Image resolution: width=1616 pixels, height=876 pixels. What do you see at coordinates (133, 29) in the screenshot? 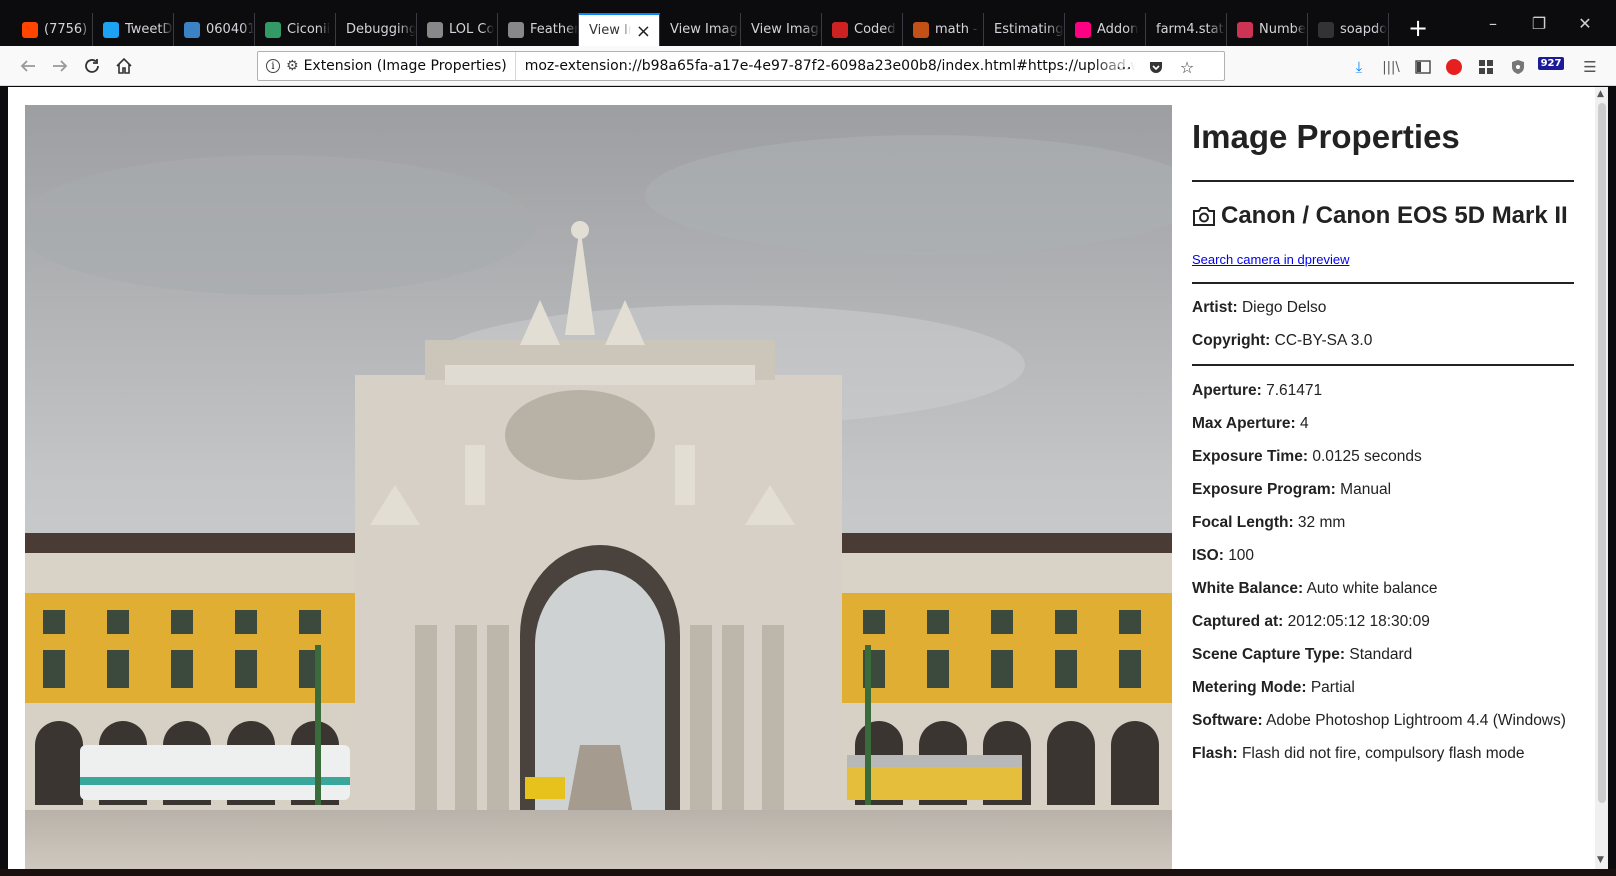
I see `tab-1: TweetD` at bounding box center [133, 29].